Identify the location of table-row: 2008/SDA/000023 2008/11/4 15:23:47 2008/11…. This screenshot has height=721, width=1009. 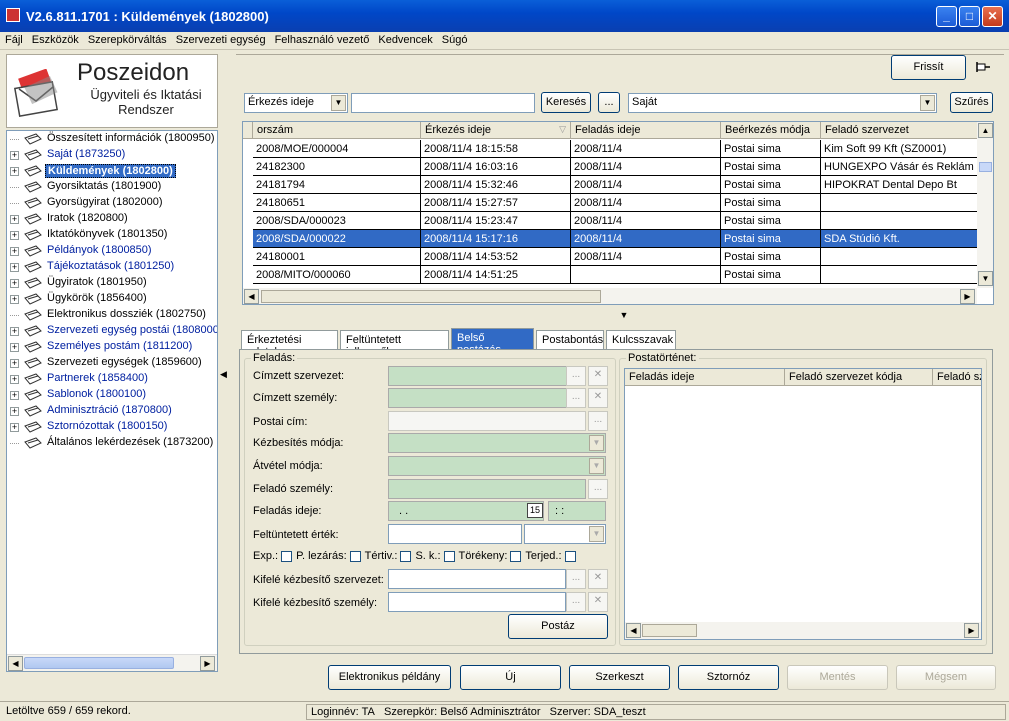
(622, 221).